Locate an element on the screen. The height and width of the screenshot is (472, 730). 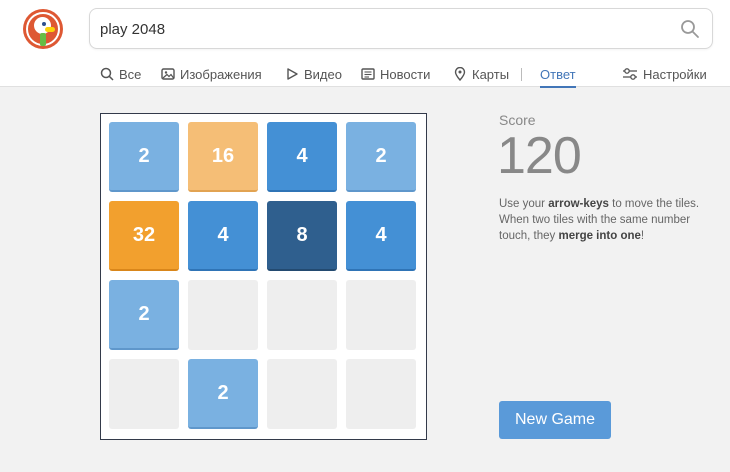
search-box is located at coordinates (401, 28).